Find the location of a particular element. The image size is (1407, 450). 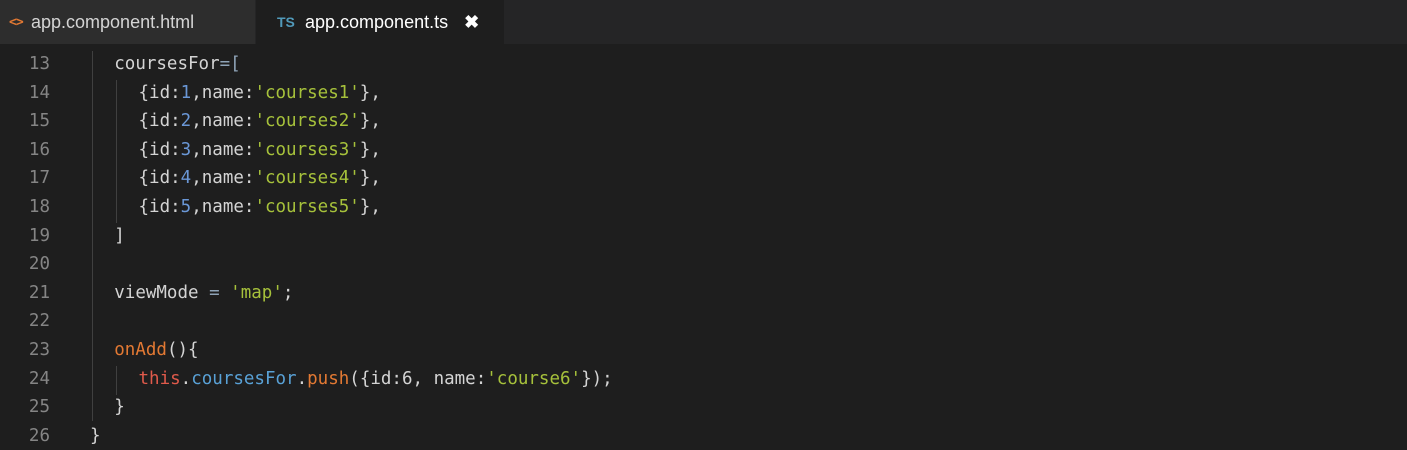

line-number: 13 is located at coordinates (39, 64).